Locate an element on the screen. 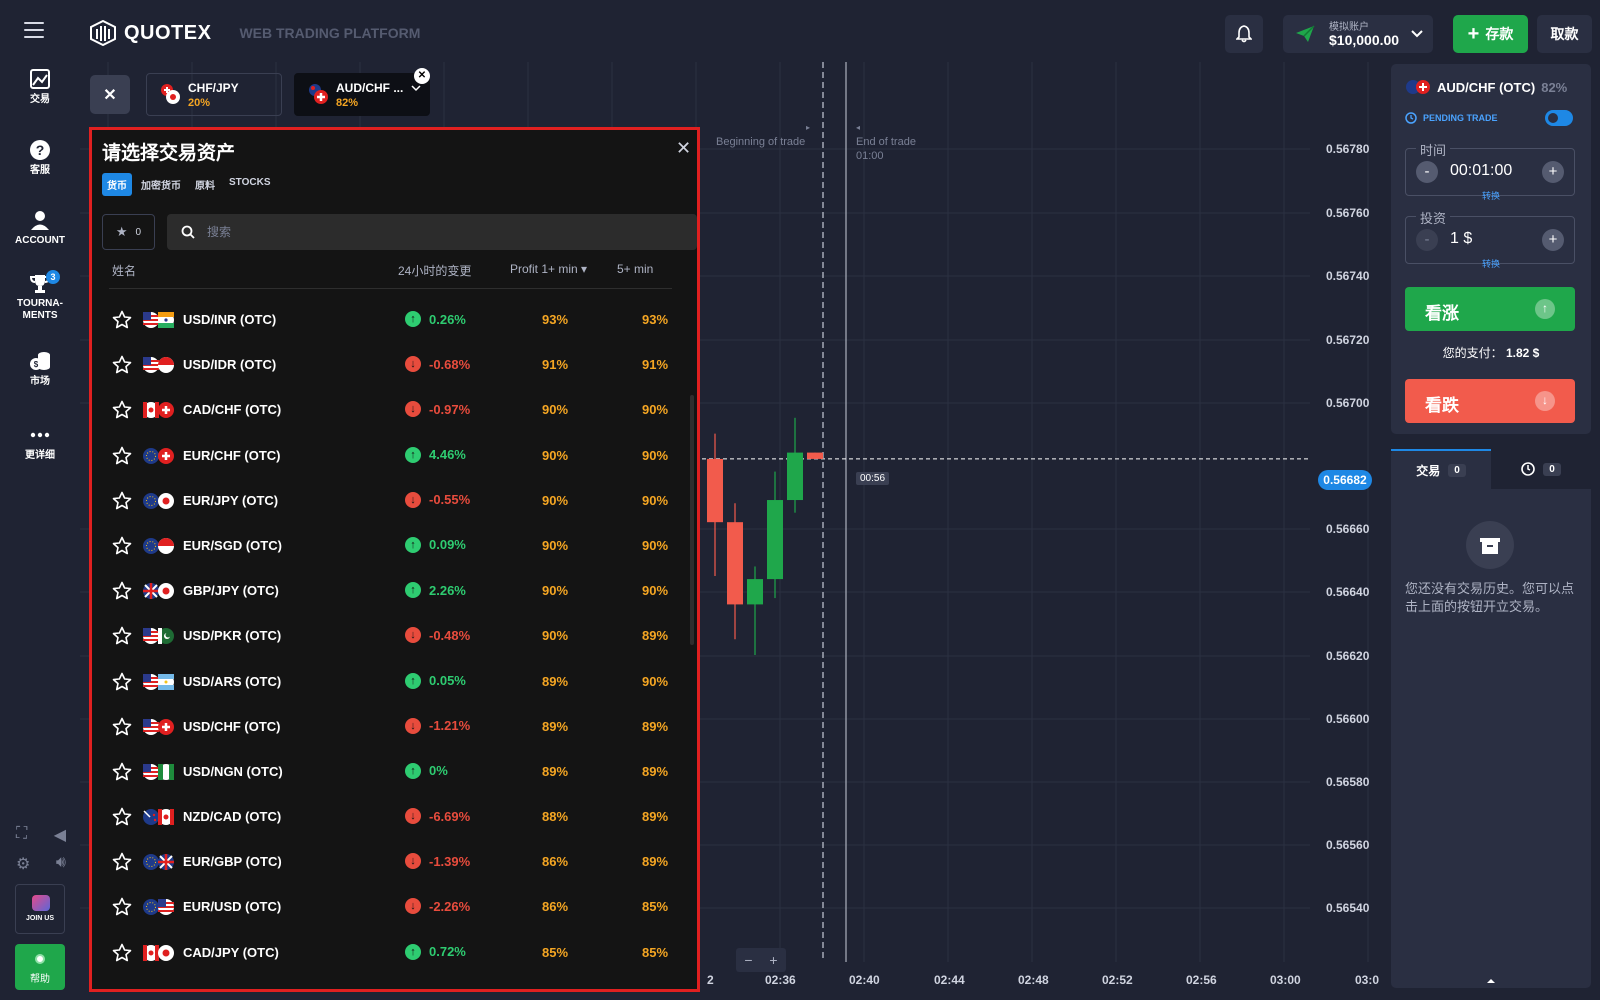 This screenshot has width=1600, height=1000. tab-commodities: 原料 is located at coordinates (205, 184).